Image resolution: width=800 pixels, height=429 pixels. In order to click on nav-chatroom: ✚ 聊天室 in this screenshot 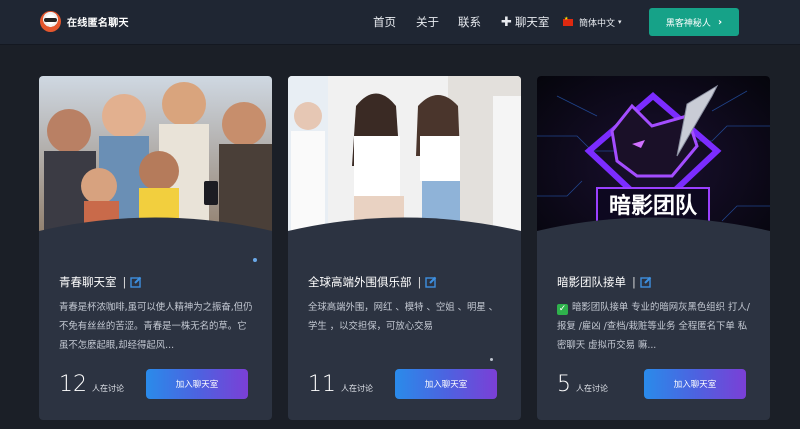, I will do `click(525, 22)`.